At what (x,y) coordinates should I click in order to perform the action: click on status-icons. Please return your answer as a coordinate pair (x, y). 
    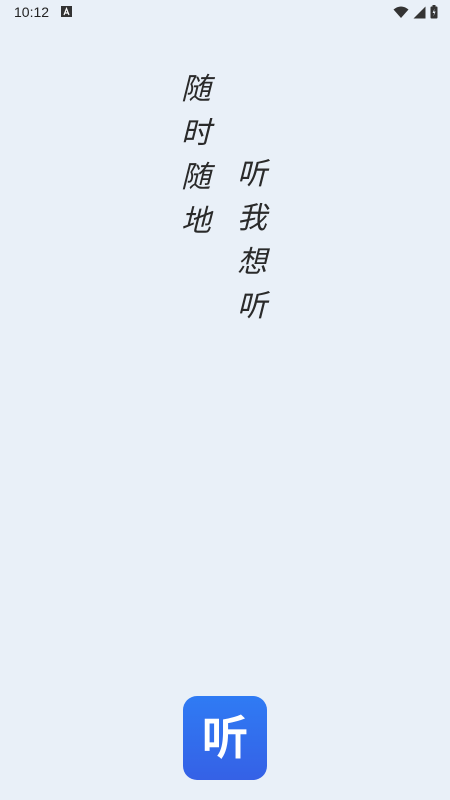
    Looking at the image, I should click on (415, 12).